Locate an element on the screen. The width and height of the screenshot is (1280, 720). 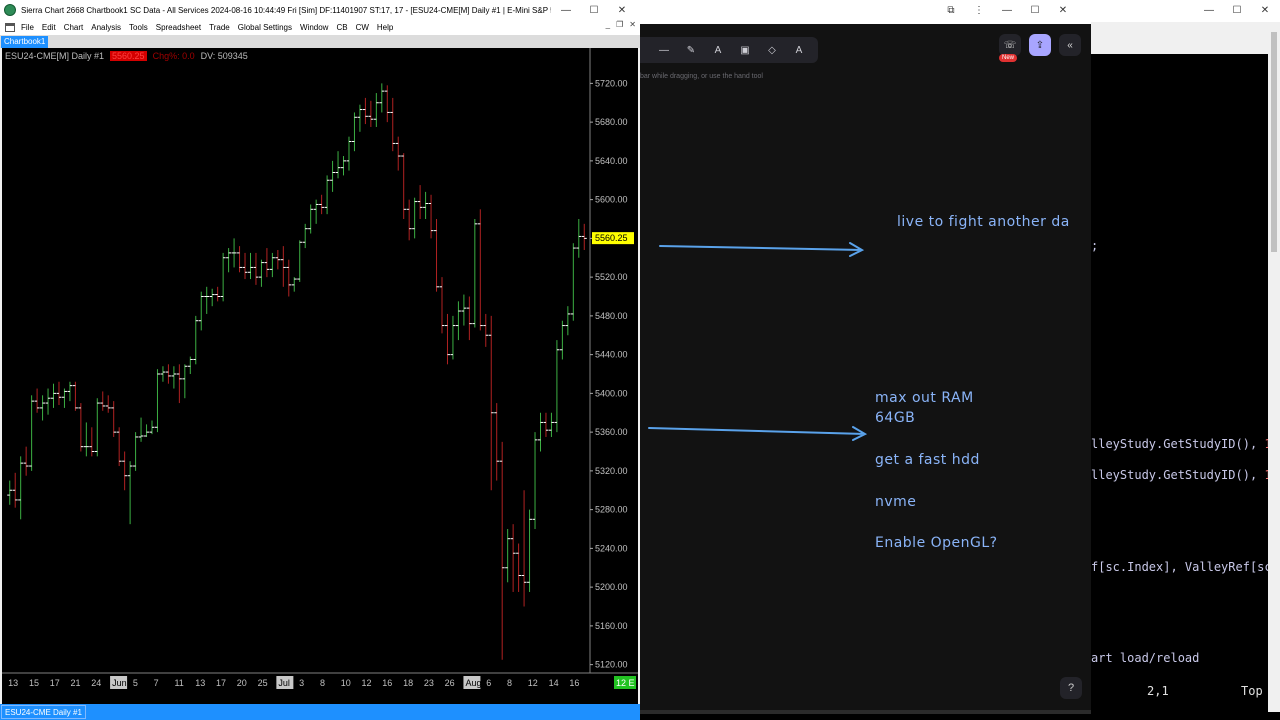
time-tick-label: 11 is located at coordinates (178, 683).